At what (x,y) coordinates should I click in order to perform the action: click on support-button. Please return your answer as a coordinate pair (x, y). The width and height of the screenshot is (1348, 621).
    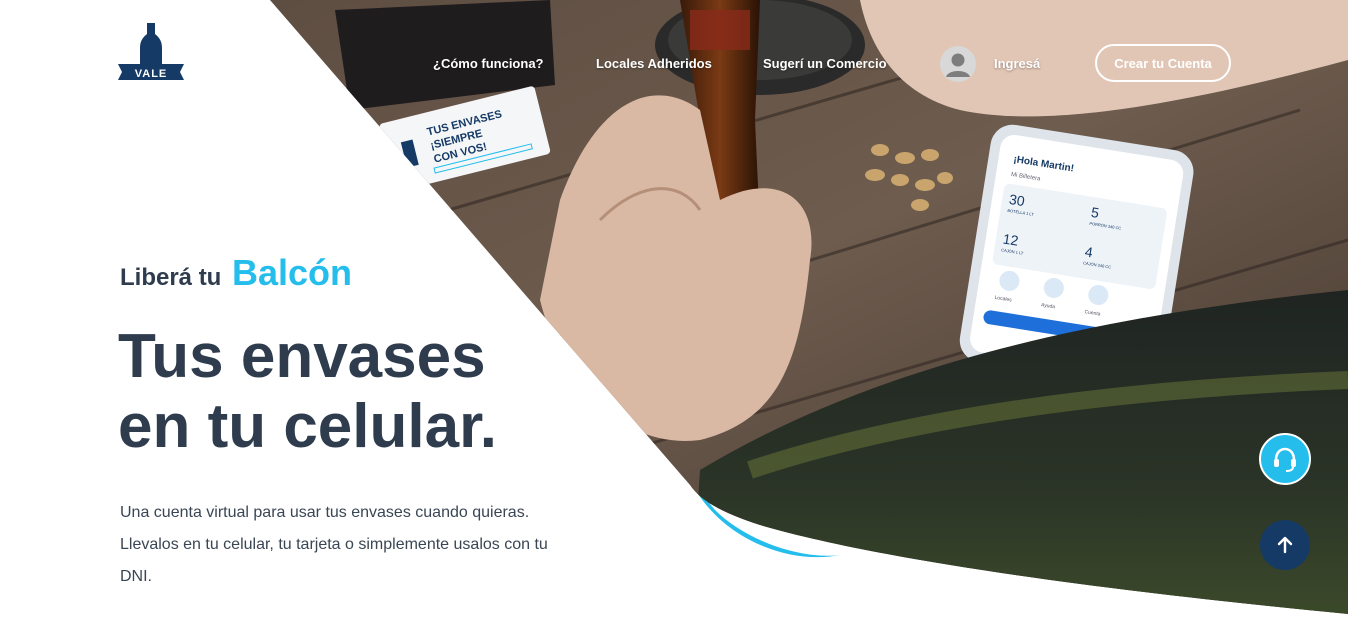
    Looking at the image, I should click on (1285, 459).